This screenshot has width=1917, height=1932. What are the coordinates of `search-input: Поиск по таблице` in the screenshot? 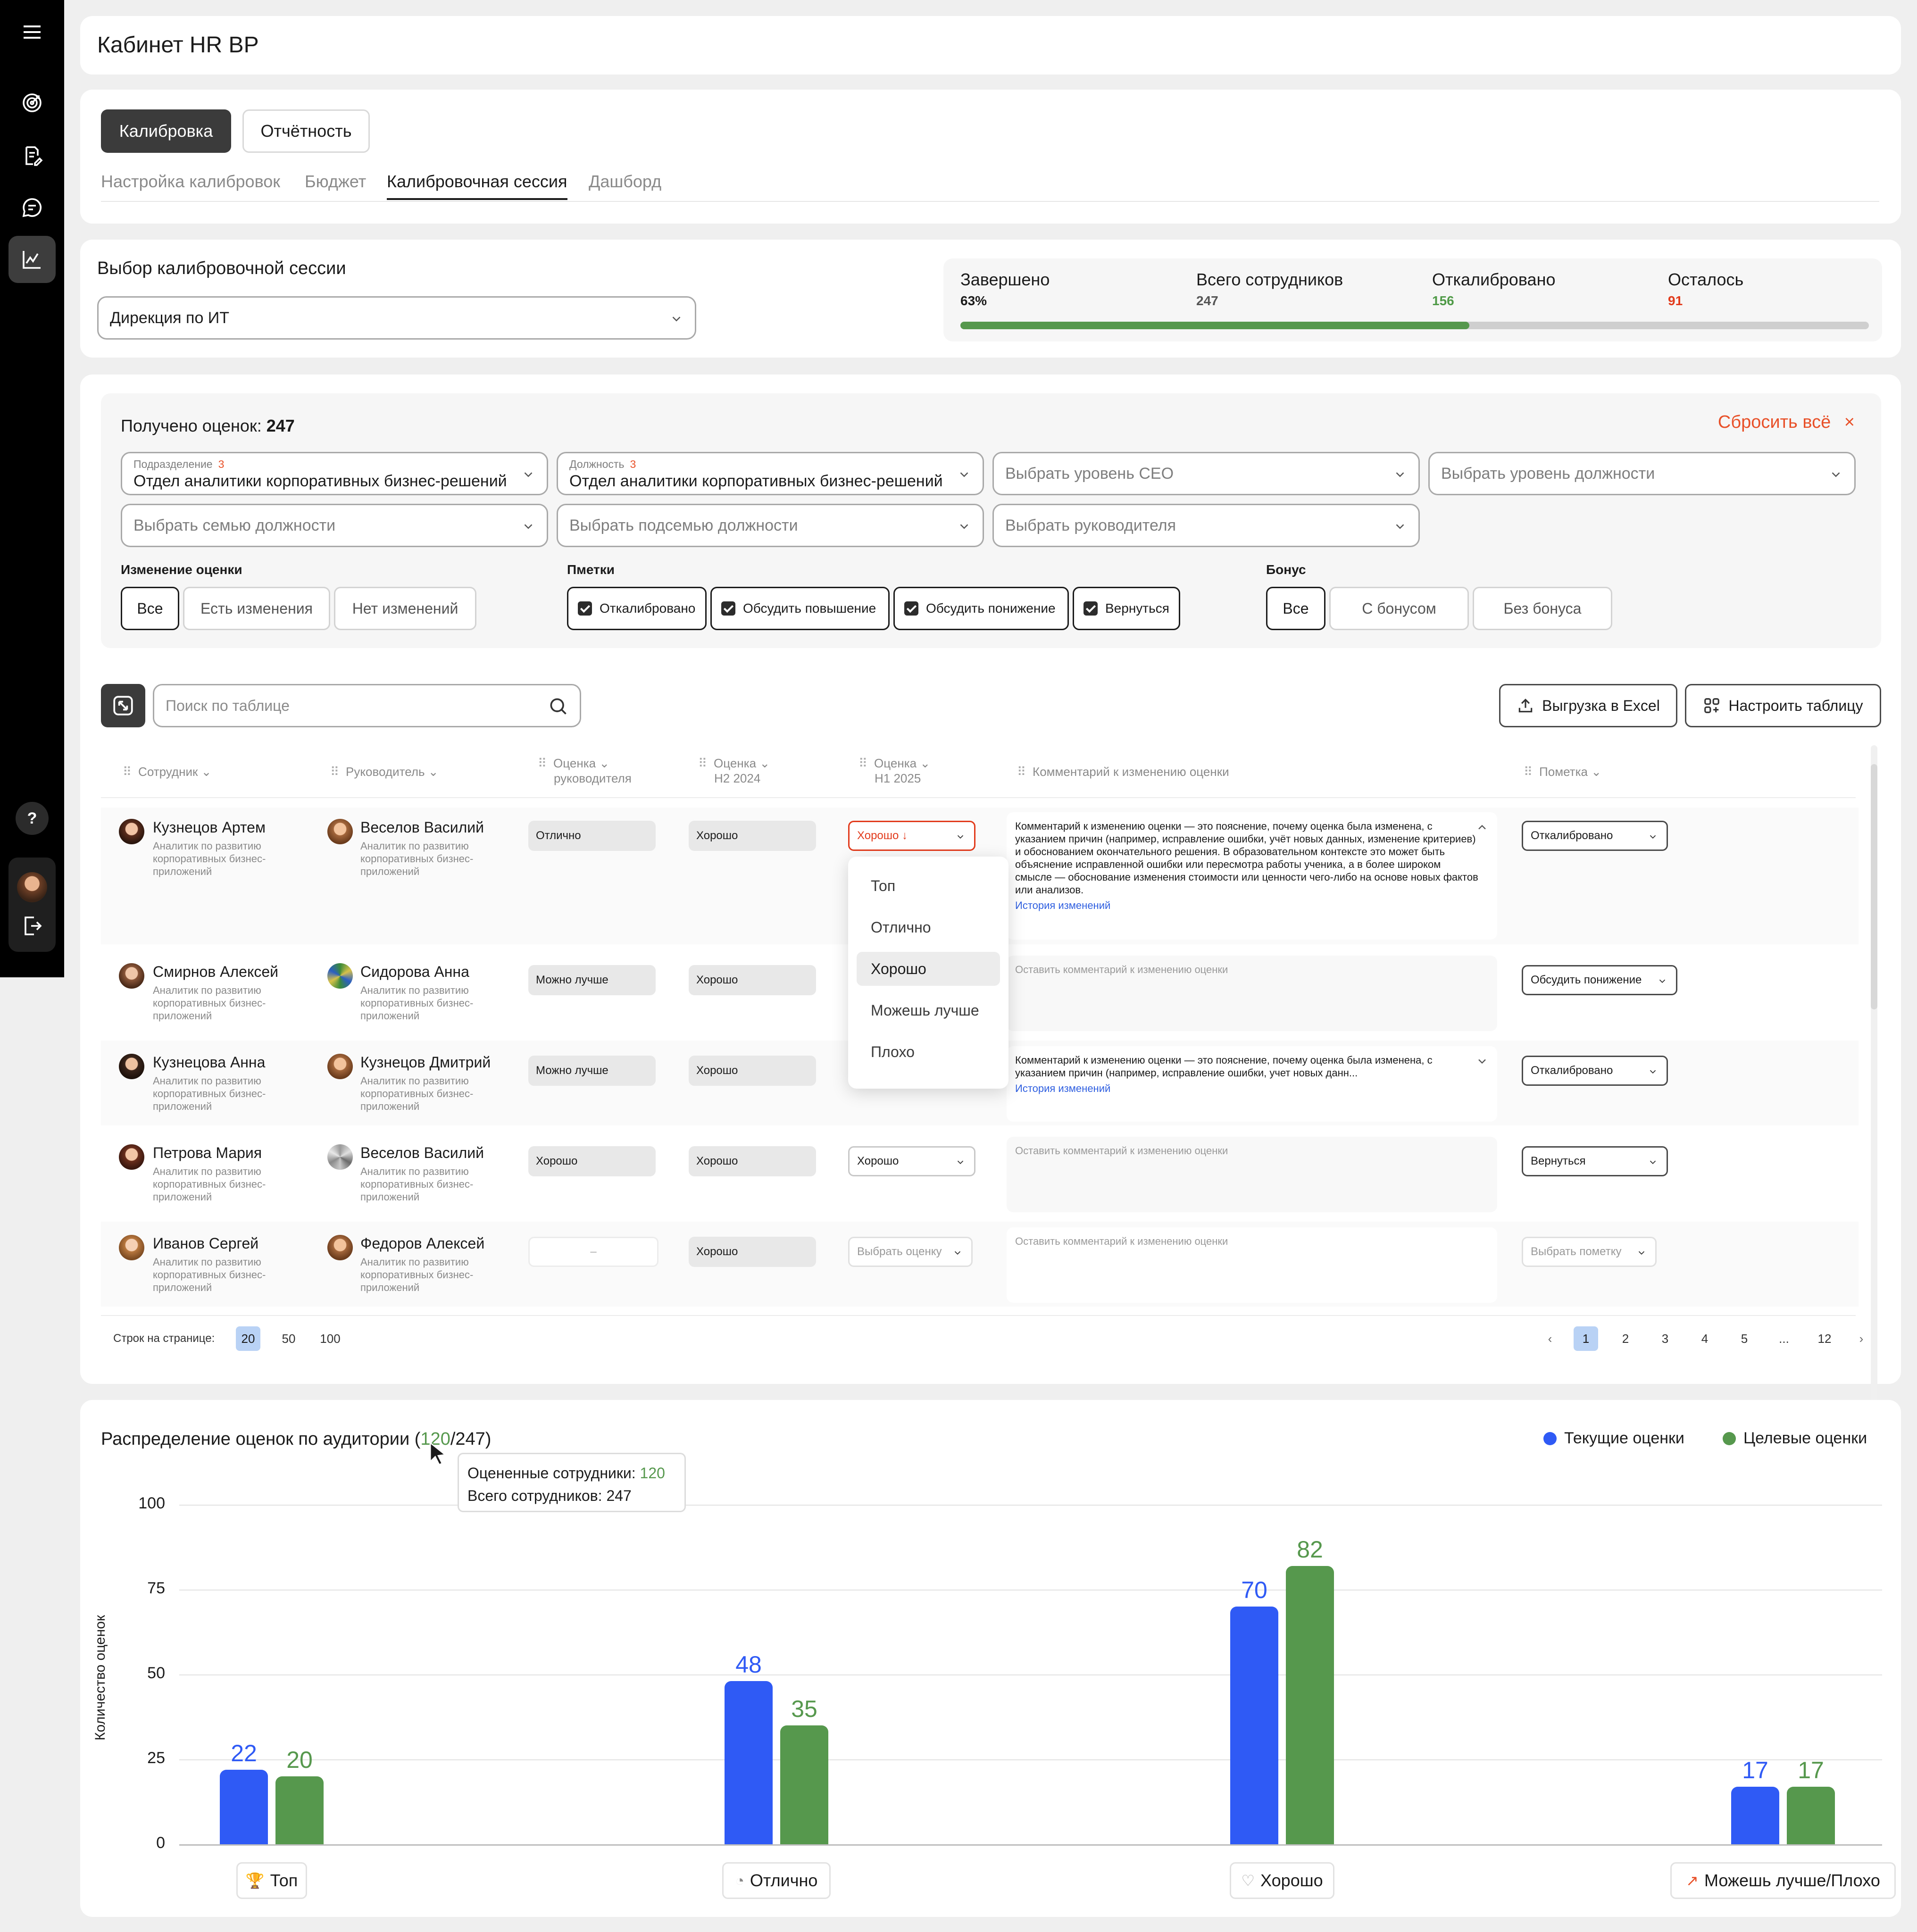 It's located at (367, 705).